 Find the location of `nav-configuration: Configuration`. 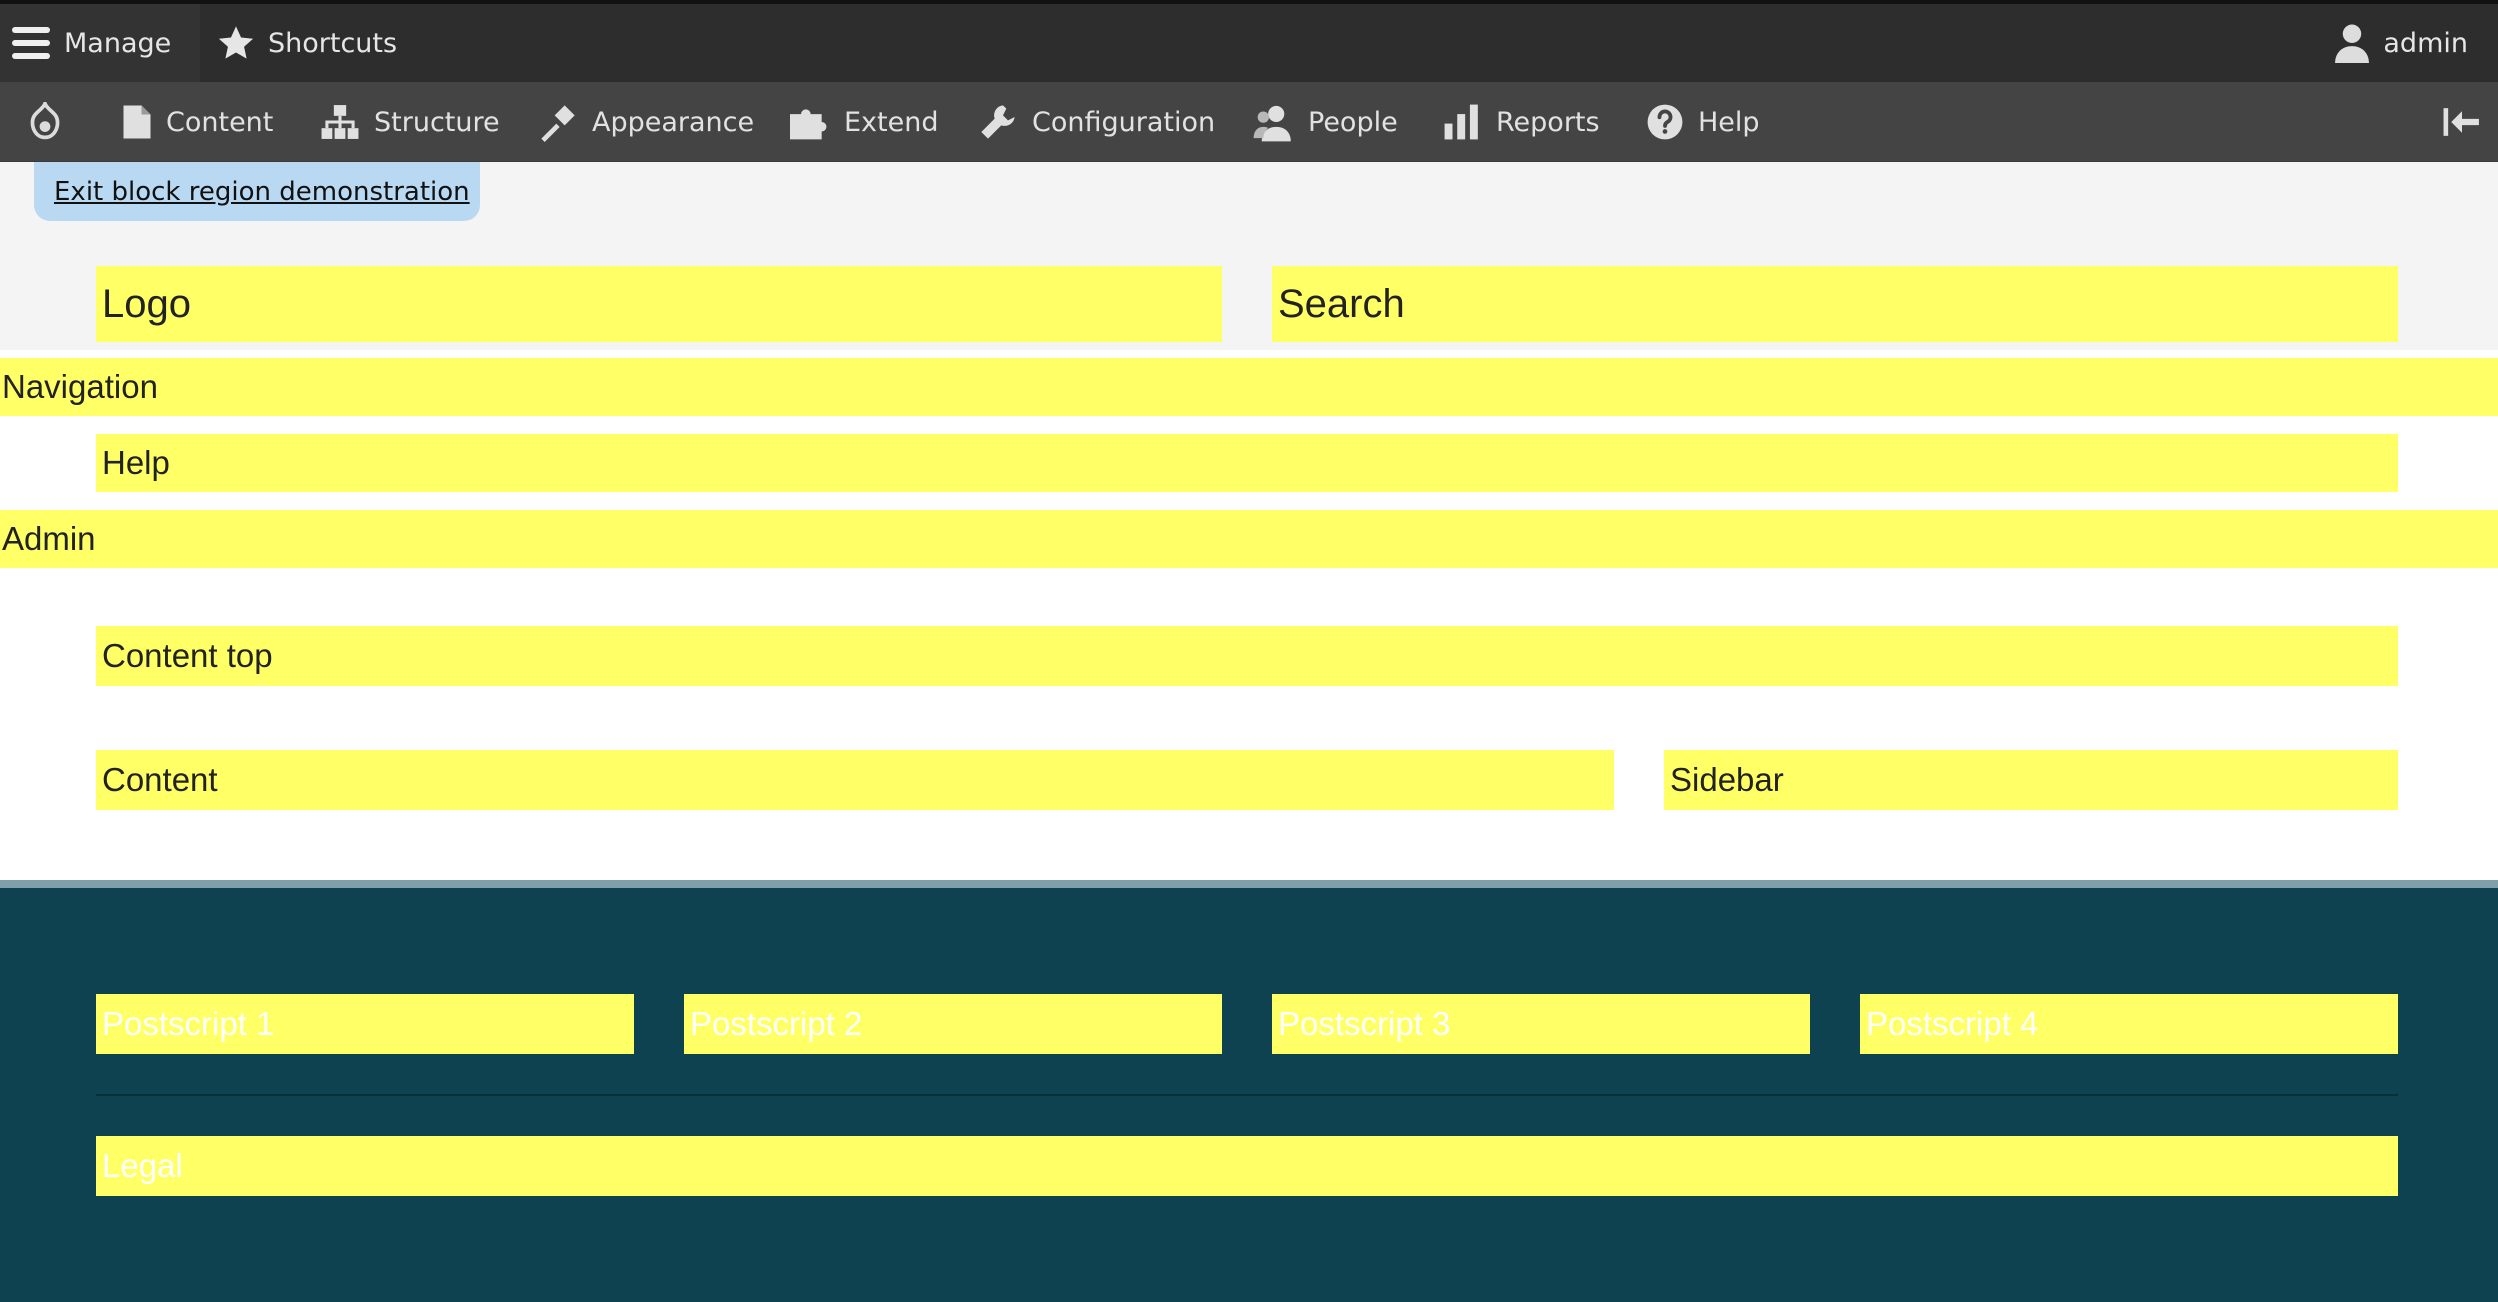

nav-configuration: Configuration is located at coordinates (1096, 122).